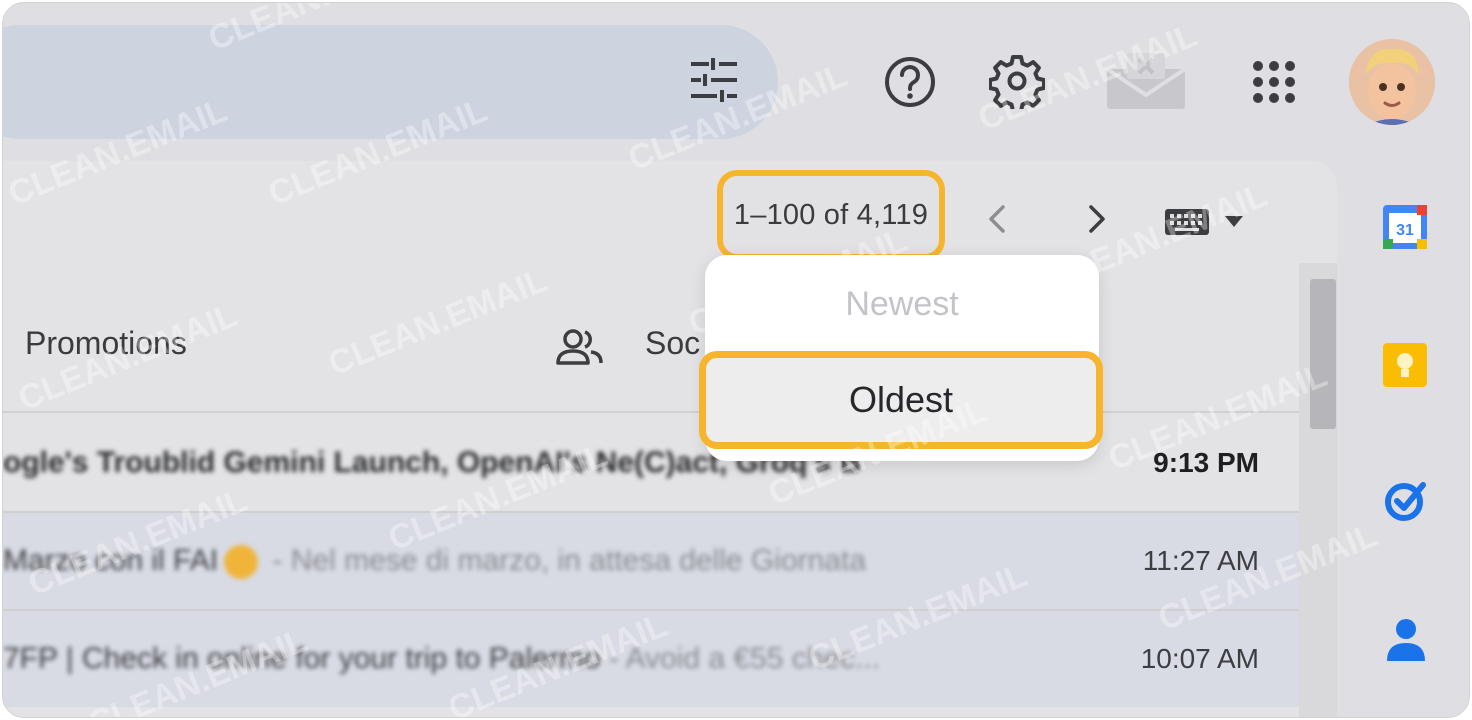 Image resolution: width=1472 pixels, height=720 pixels. Describe the element at coordinates (1096, 219) in the screenshot. I see `chevron-right-icon` at that location.